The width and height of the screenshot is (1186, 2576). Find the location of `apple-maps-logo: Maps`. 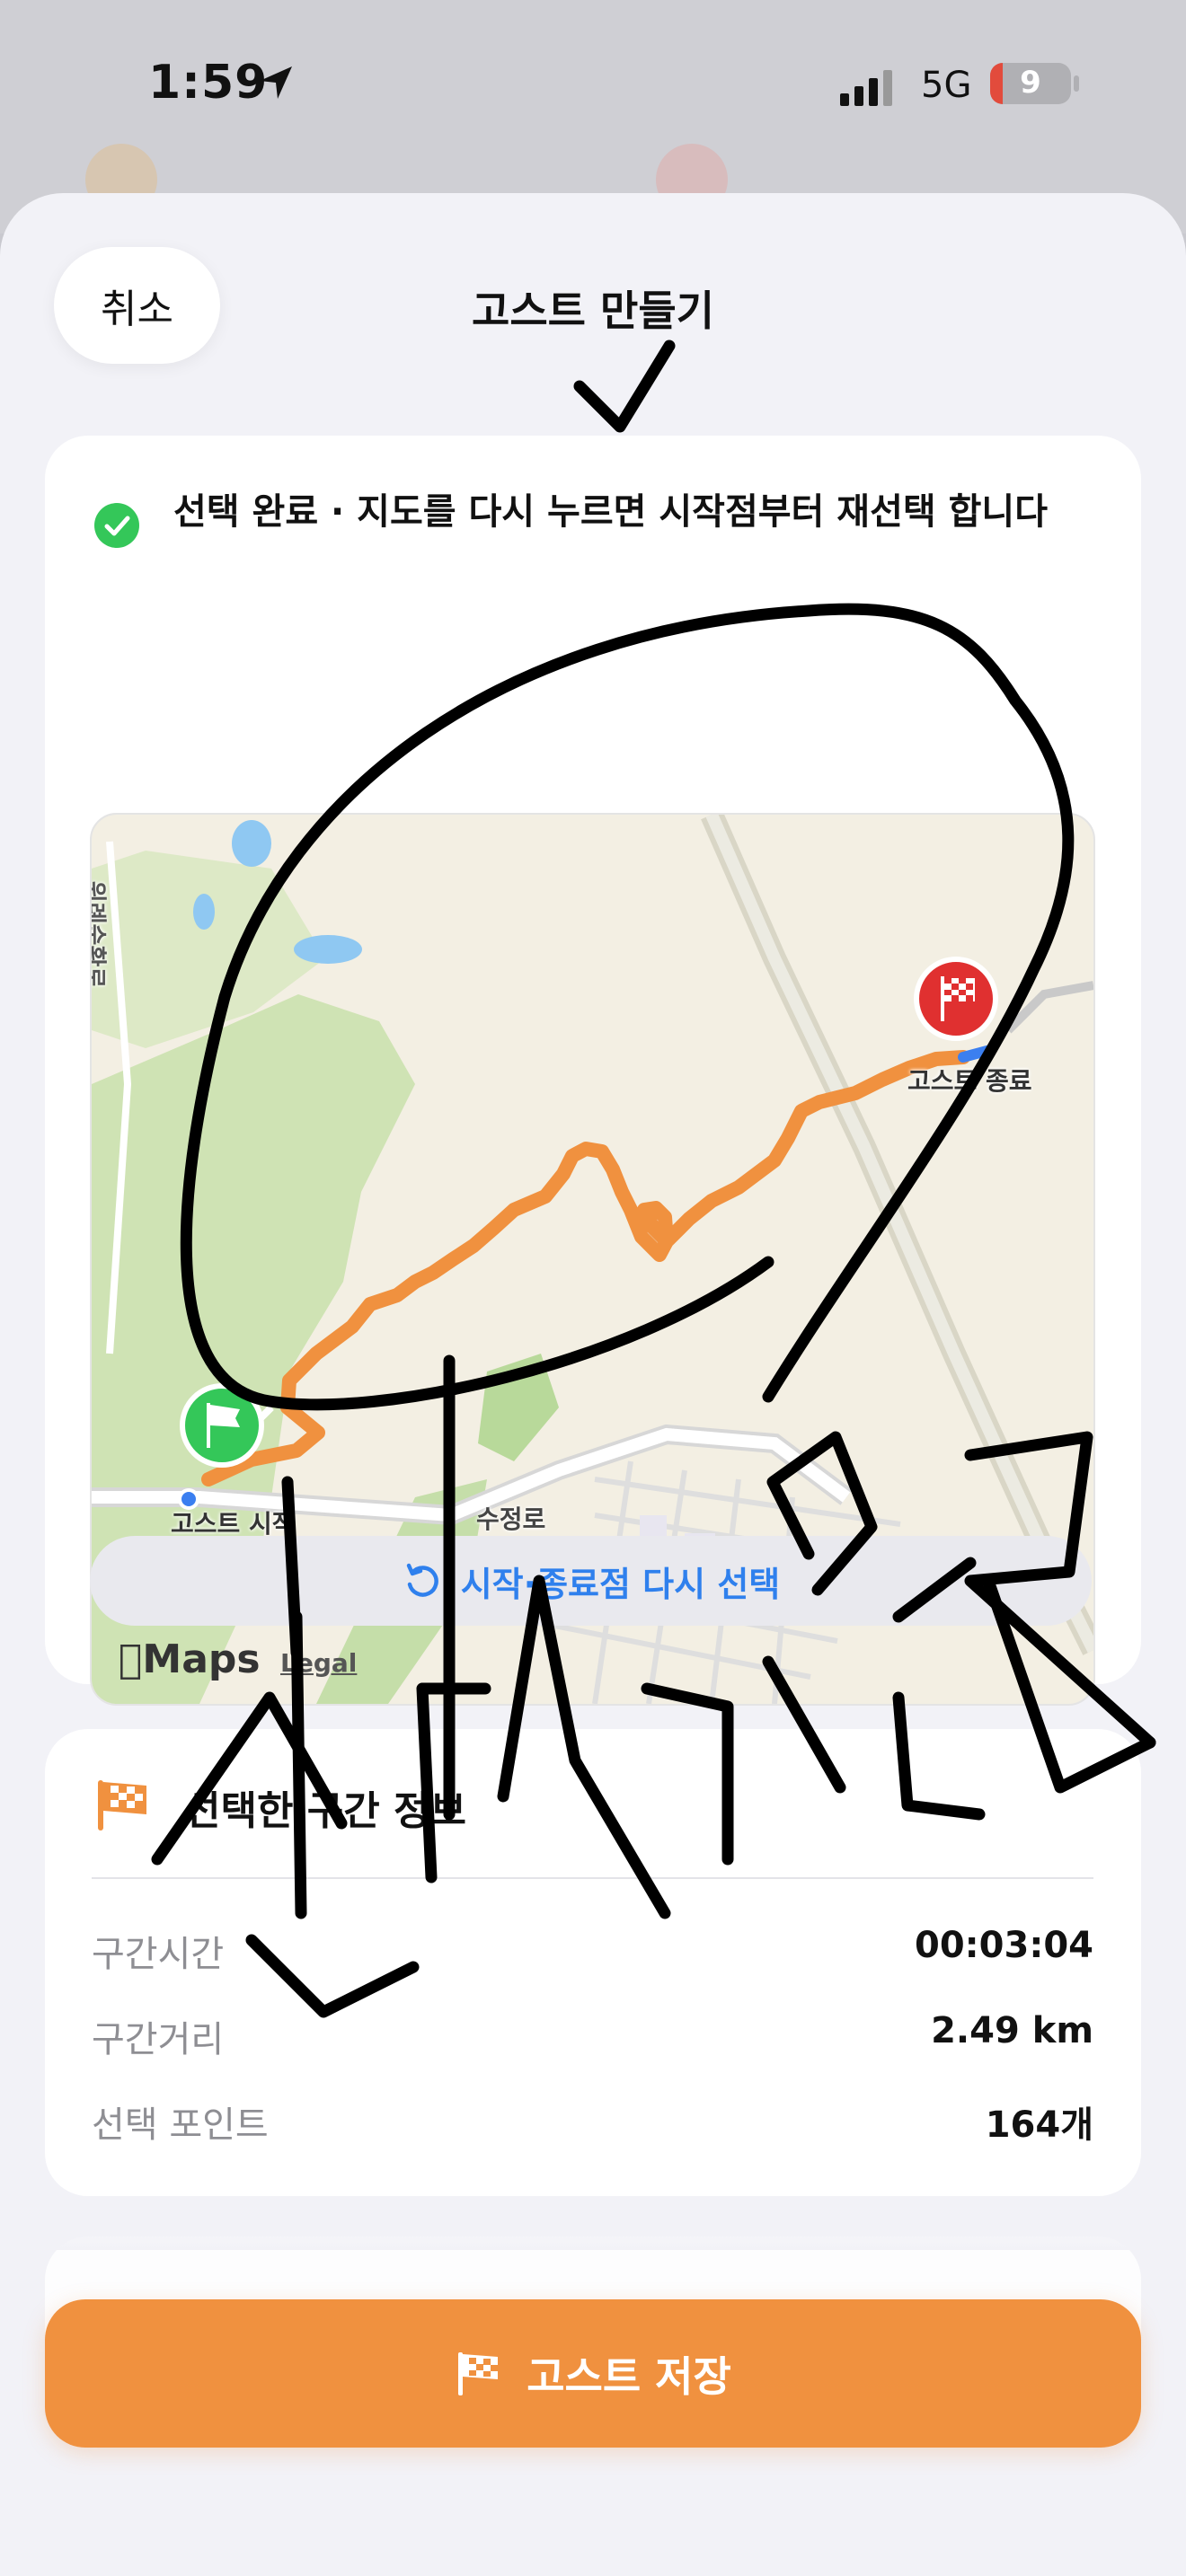

apple-maps-logo: Maps is located at coordinates (190, 1659).